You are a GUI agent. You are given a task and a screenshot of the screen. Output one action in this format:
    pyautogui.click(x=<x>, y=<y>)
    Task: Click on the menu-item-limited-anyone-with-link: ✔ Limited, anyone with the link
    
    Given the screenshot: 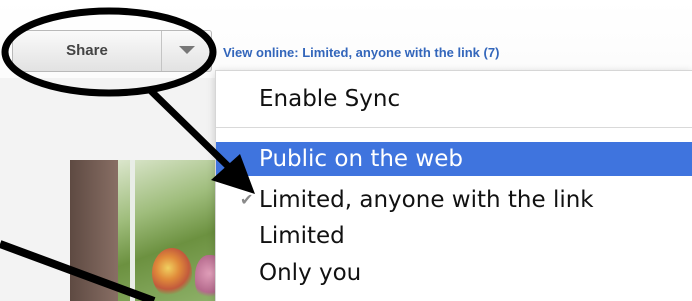 What is the action you would take?
    pyautogui.click(x=454, y=200)
    